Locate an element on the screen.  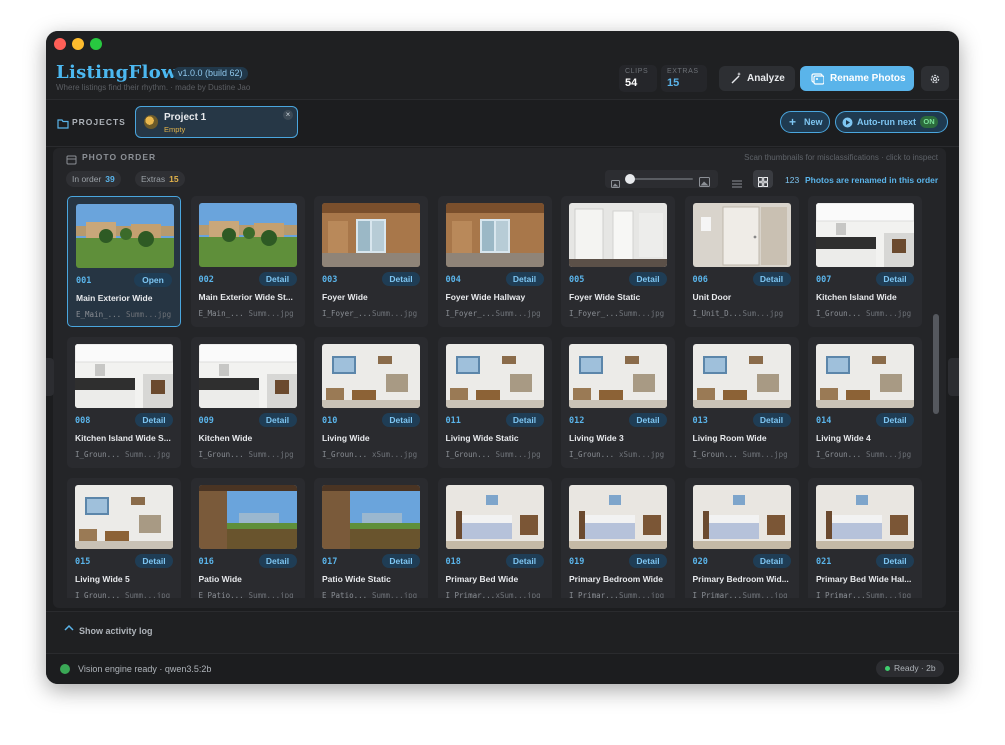
extras-label: Extras is located at coordinates (153, 179).